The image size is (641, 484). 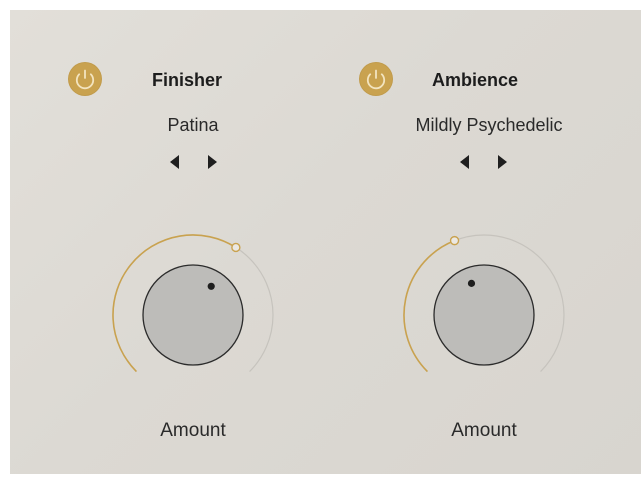 I want to click on ambience-amount-knob, so click(x=484, y=313).